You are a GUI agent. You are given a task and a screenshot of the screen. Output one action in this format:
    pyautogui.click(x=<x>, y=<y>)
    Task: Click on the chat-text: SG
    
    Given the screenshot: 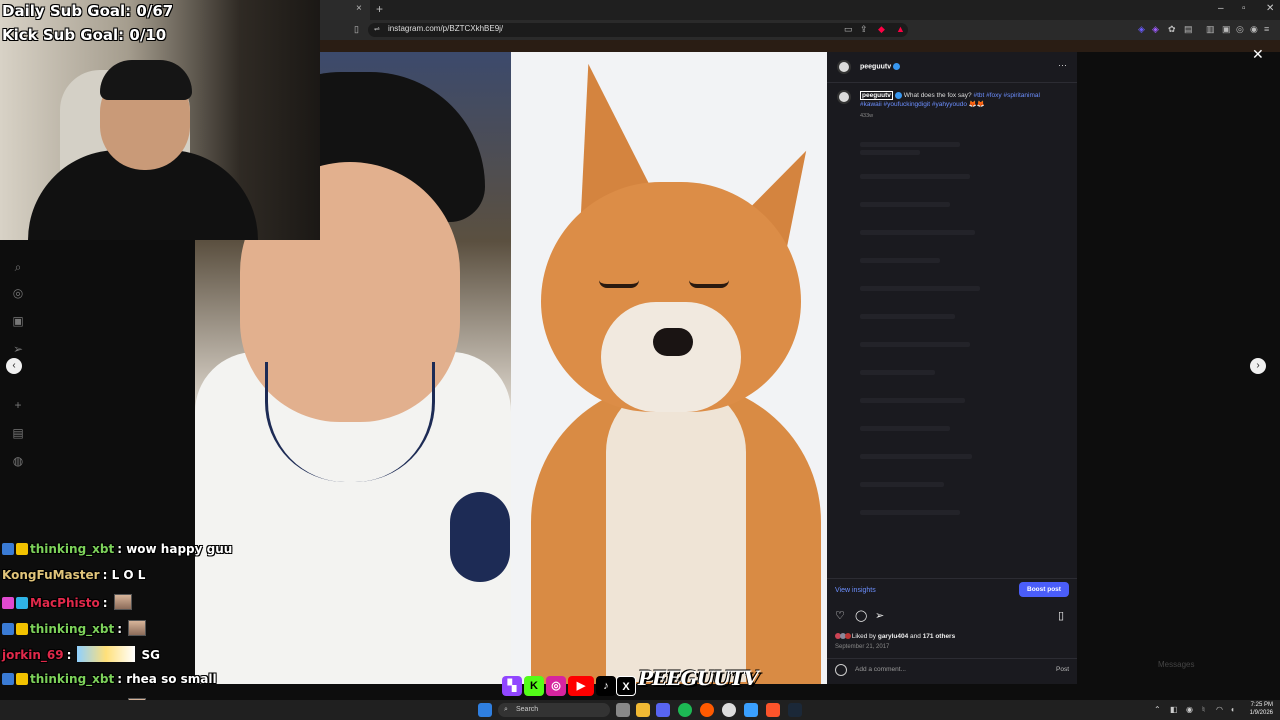 What is the action you would take?
    pyautogui.click(x=150, y=655)
    